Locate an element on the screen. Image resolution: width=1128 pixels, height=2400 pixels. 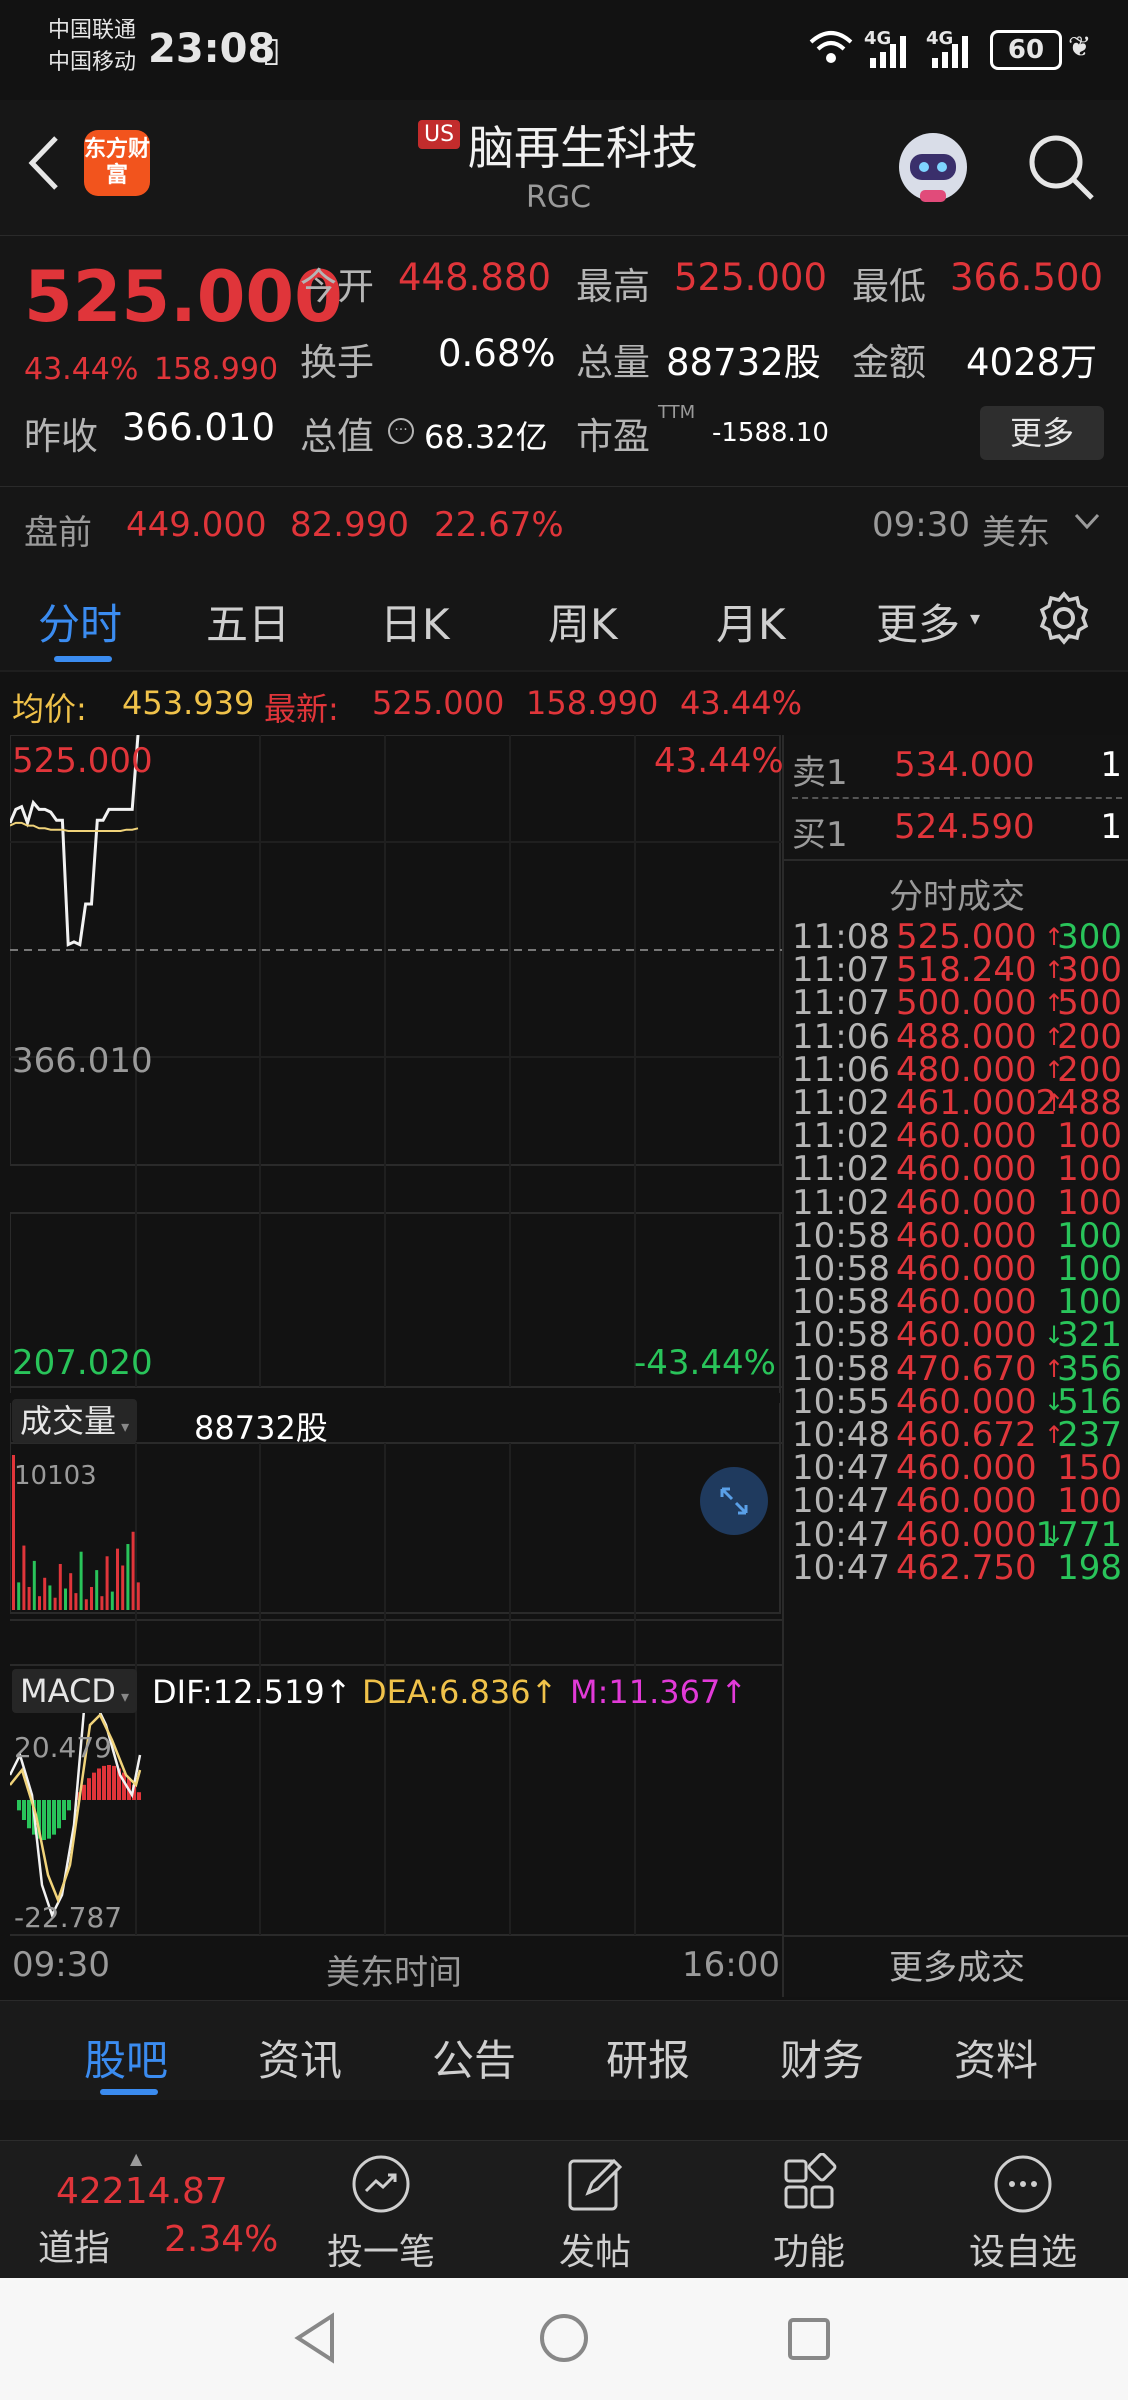
low-value: 366.500 is located at coordinates (1027, 277).